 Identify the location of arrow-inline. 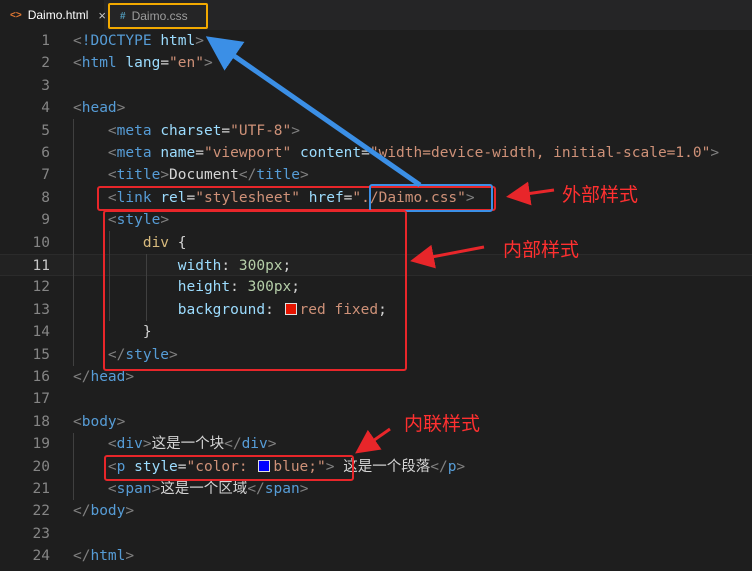
(373, 440).